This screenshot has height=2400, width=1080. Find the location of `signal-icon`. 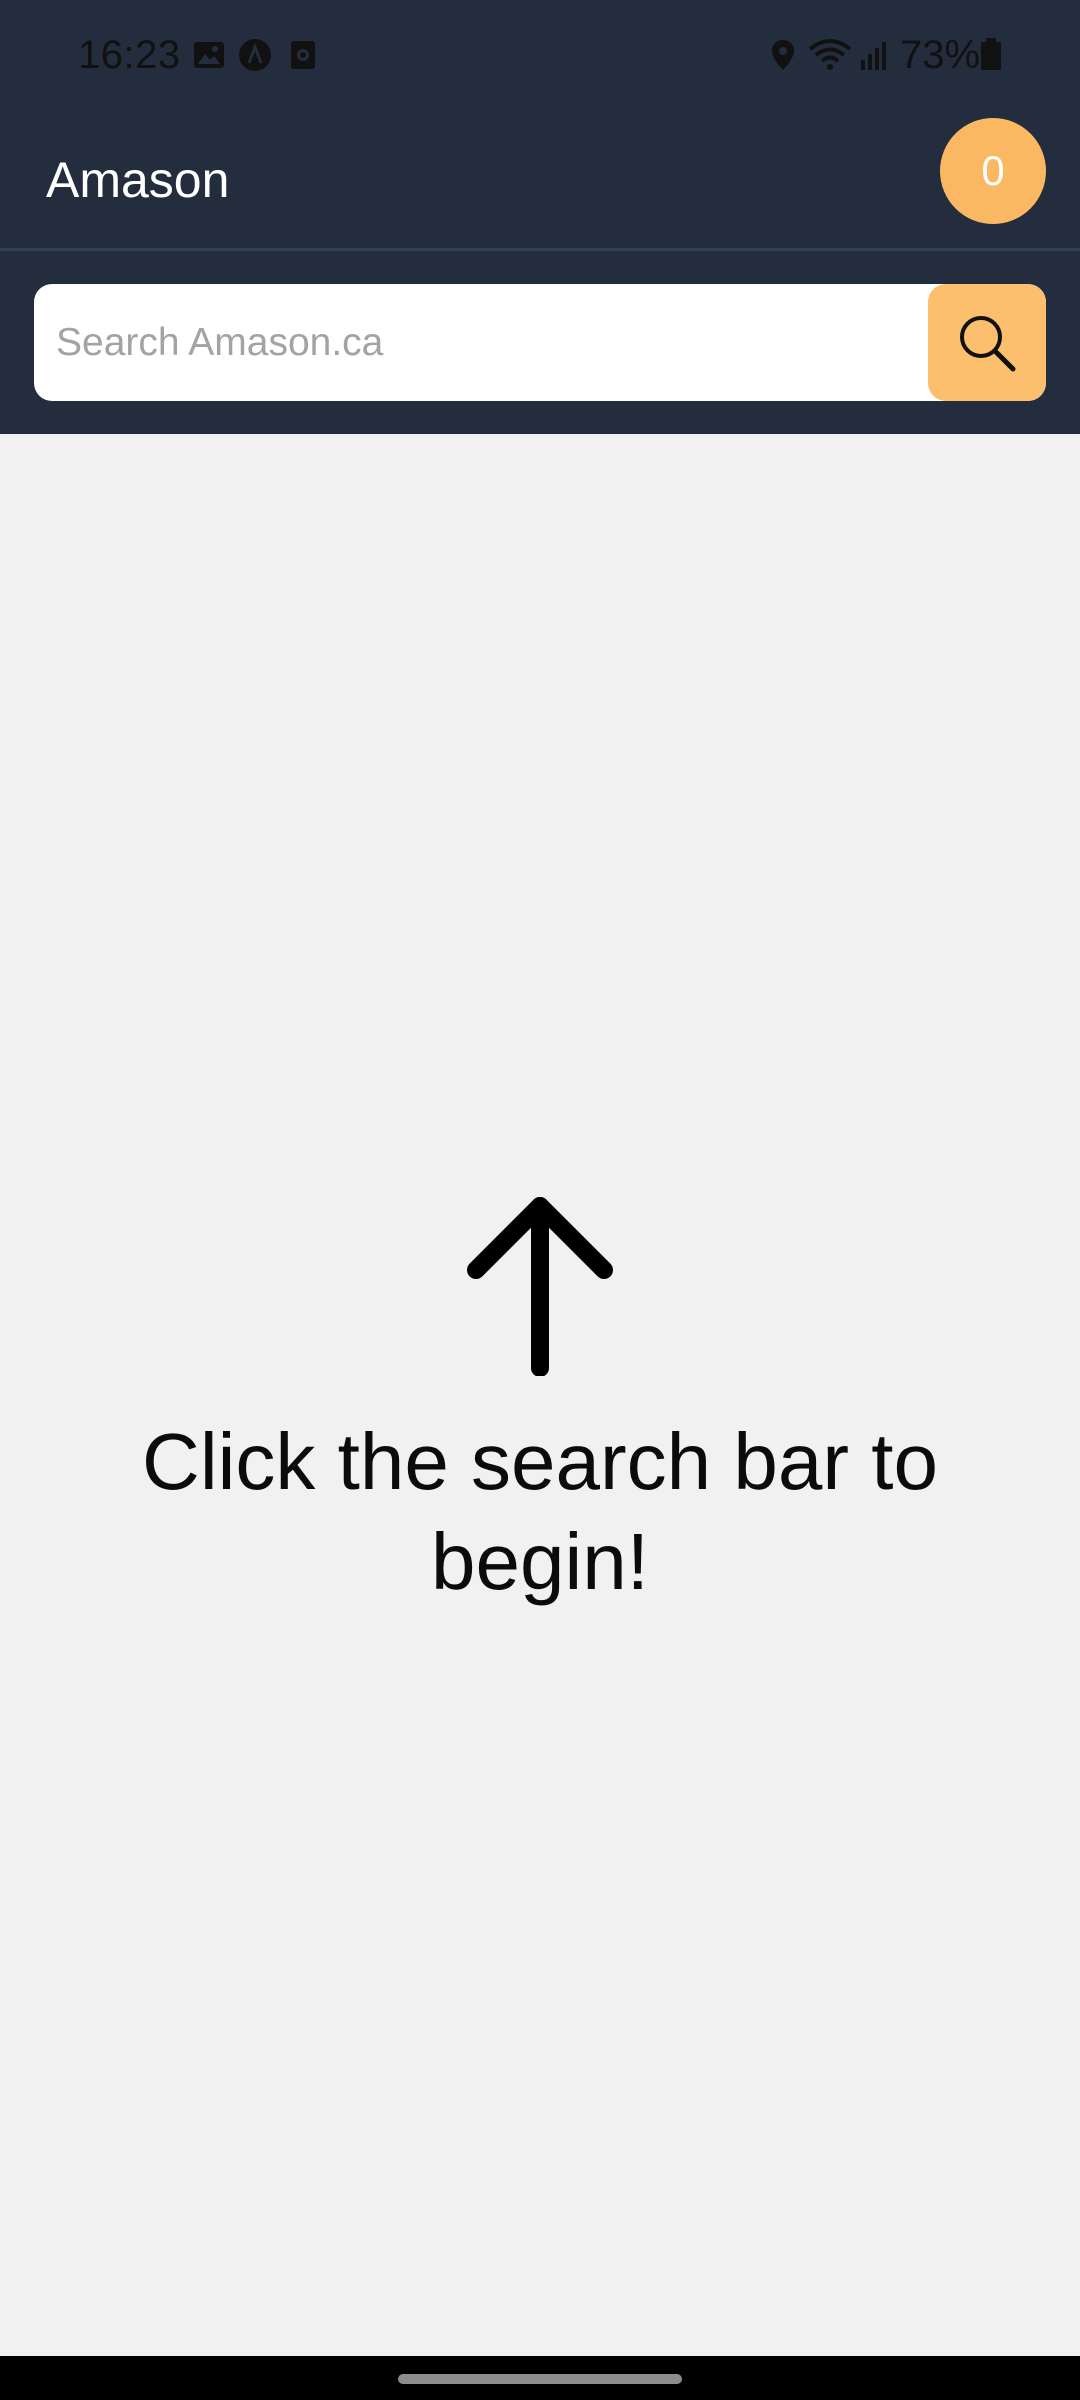

signal-icon is located at coordinates (873, 56).